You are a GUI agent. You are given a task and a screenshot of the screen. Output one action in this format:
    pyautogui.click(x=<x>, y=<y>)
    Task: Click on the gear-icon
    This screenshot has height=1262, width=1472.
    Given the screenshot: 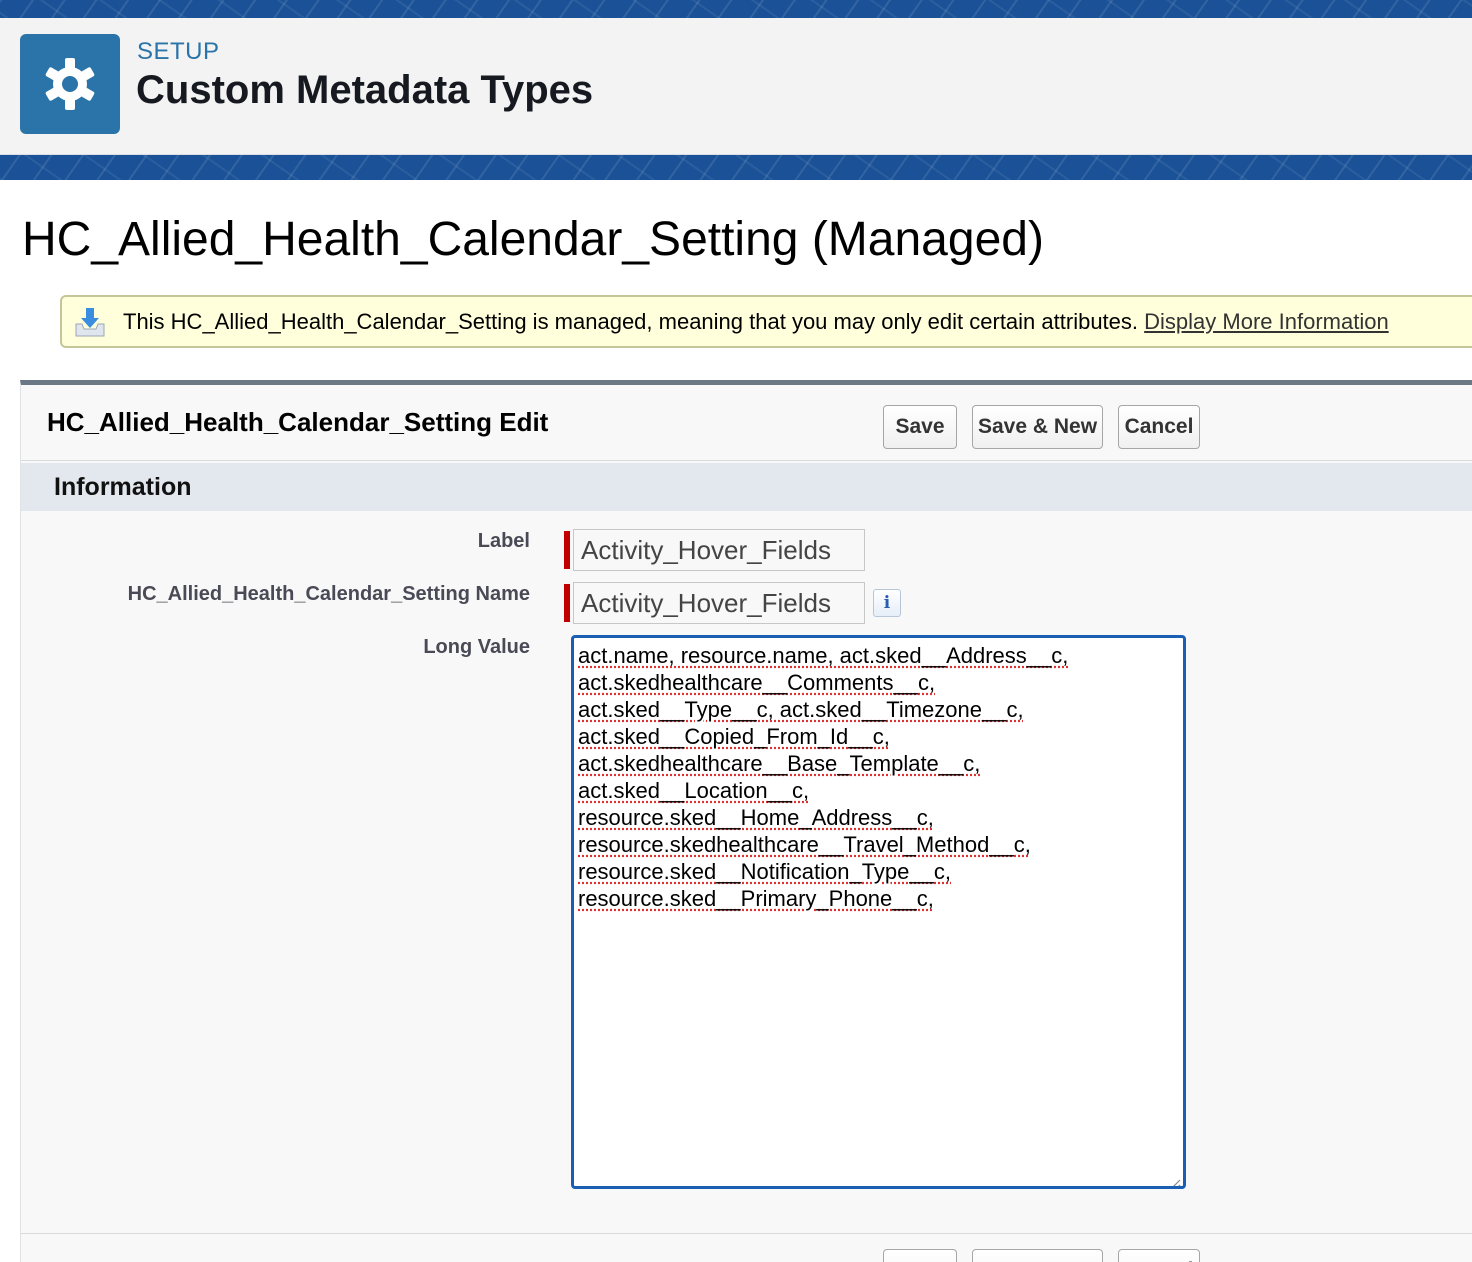 What is the action you would take?
    pyautogui.click(x=70, y=84)
    